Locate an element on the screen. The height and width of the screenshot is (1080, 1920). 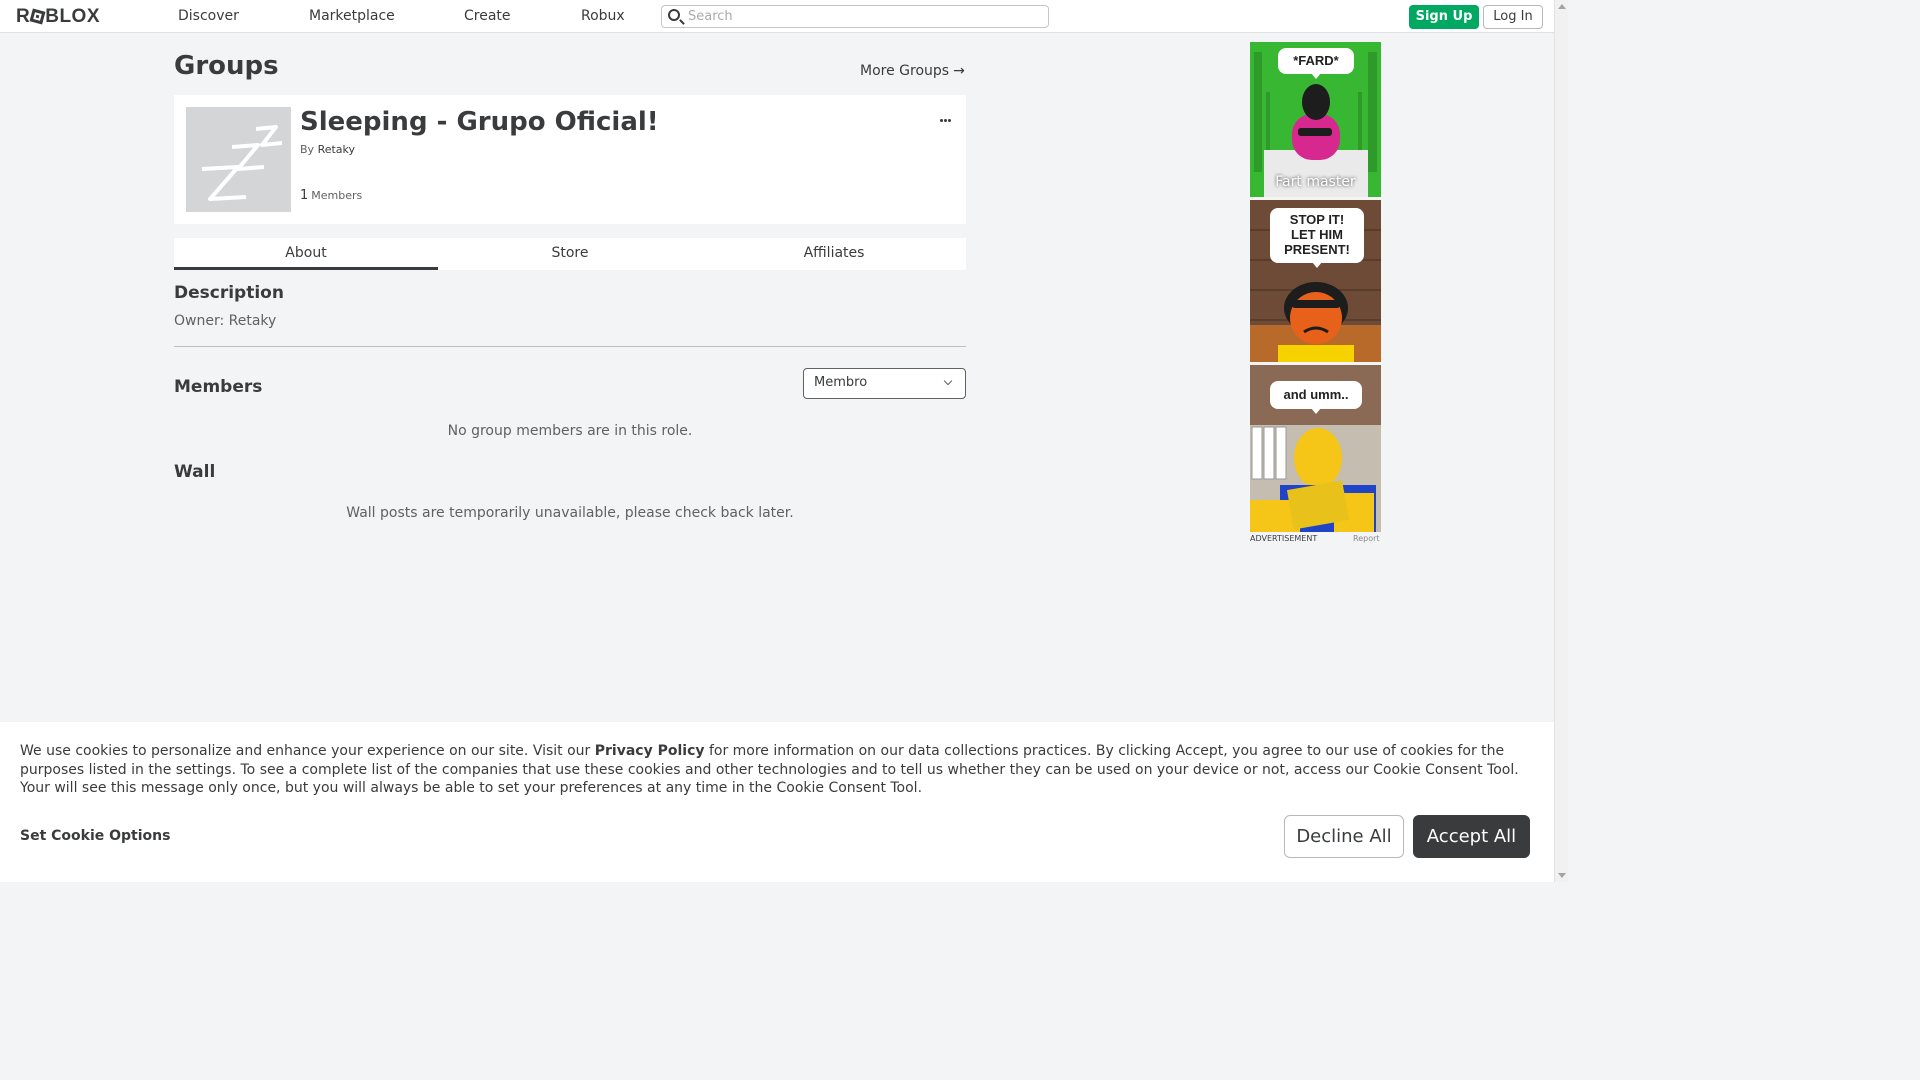
log-in-button: Log In is located at coordinates (1513, 17).